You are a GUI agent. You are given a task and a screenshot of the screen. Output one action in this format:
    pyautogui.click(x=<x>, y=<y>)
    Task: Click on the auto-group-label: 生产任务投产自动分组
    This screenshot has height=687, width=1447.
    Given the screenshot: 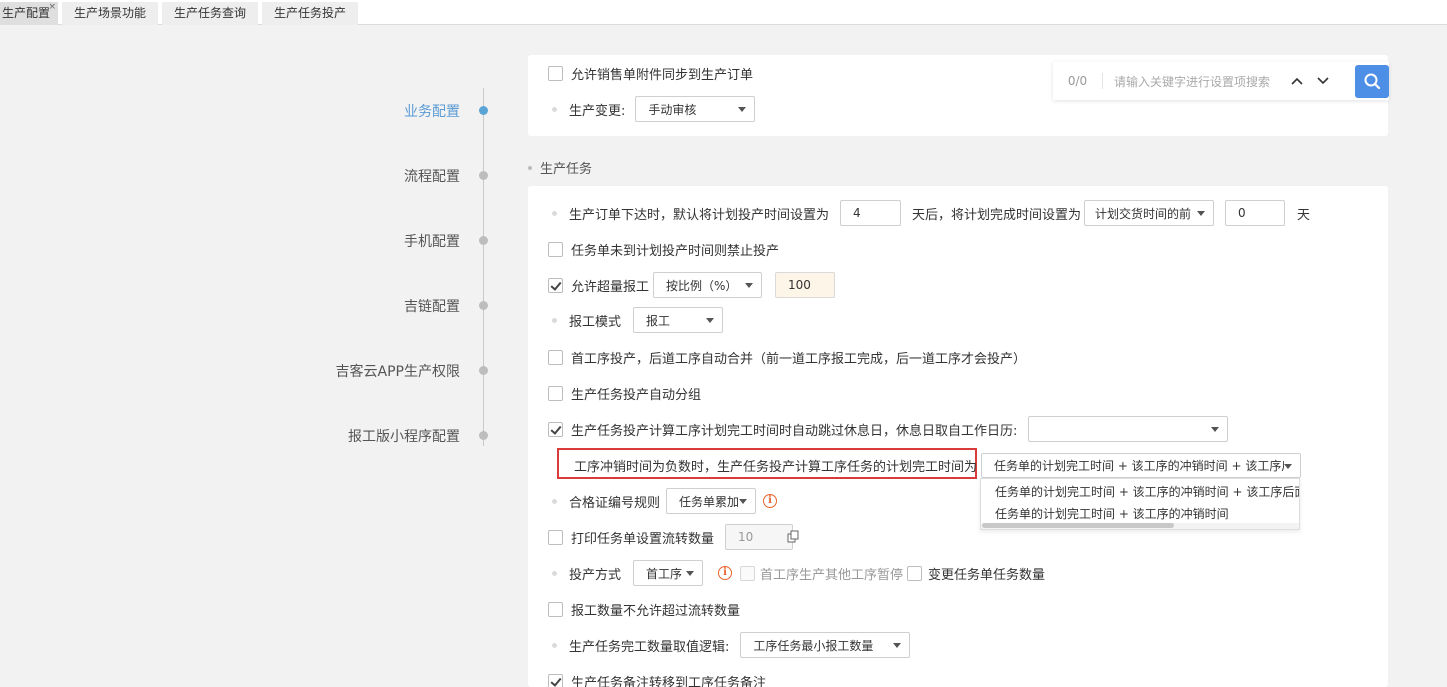 What is the action you would take?
    pyautogui.click(x=636, y=395)
    